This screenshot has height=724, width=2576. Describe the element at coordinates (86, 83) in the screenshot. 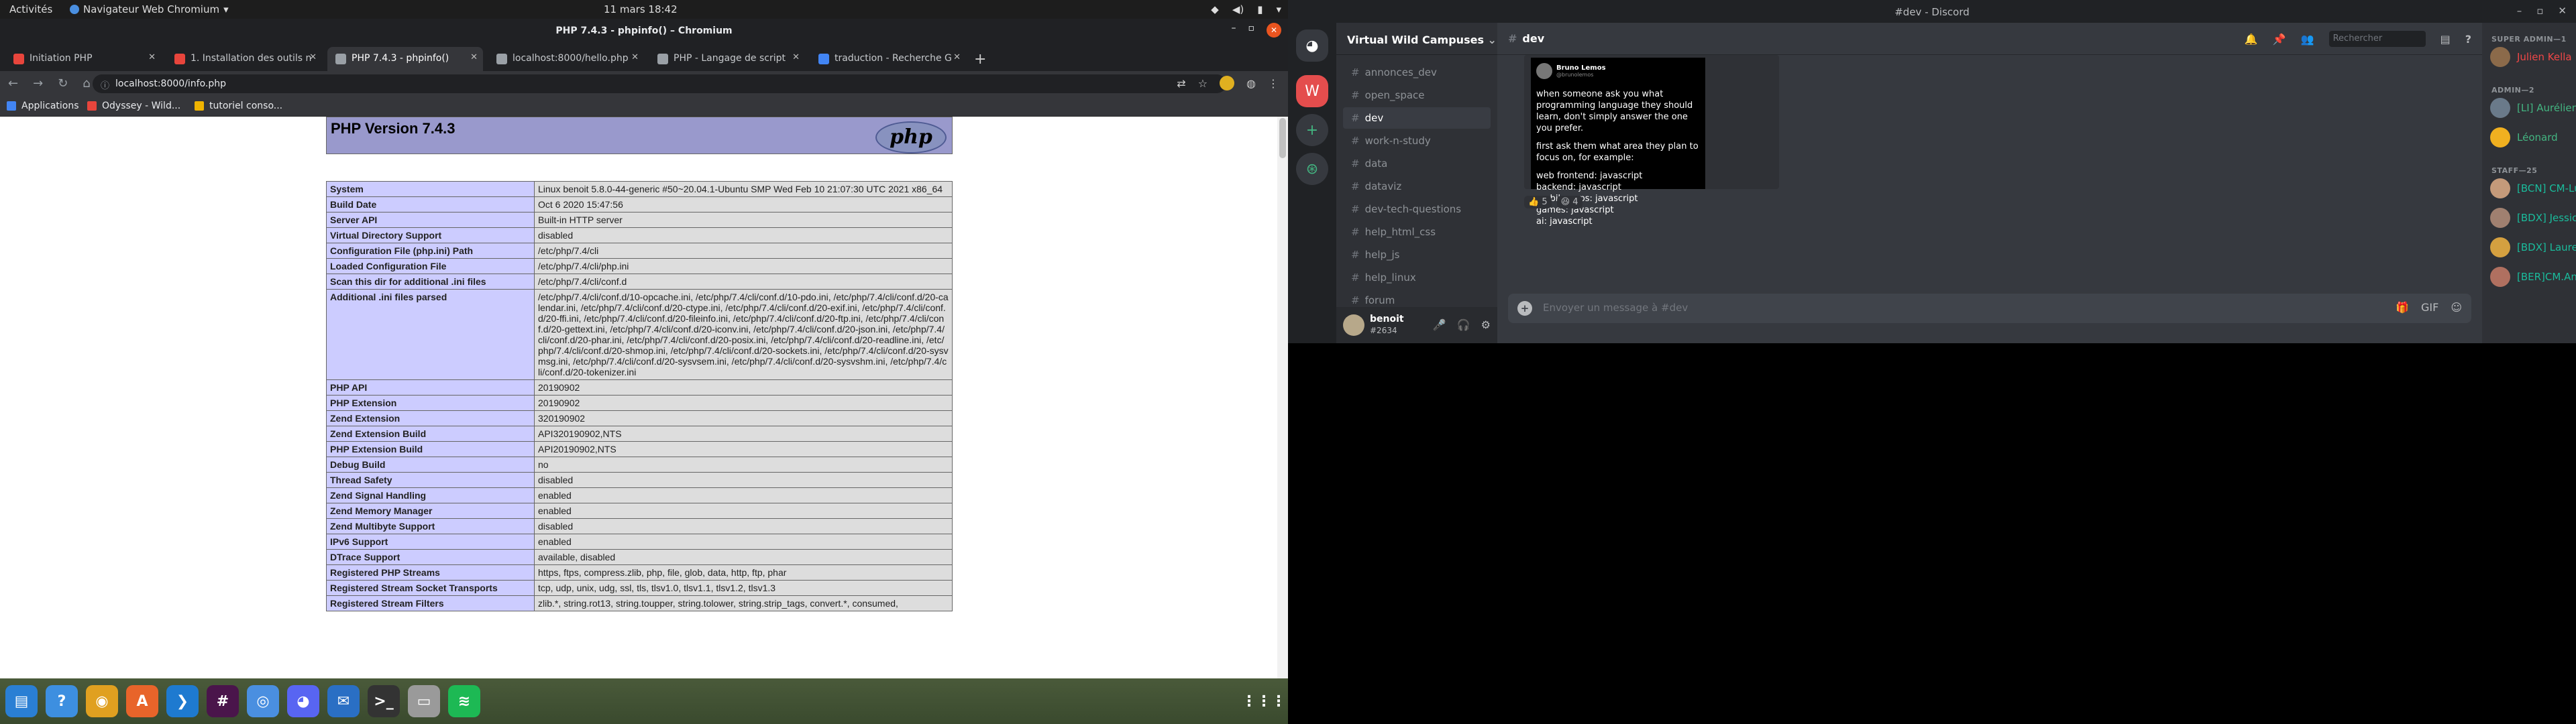

I see `home-icon: ⌂` at that location.